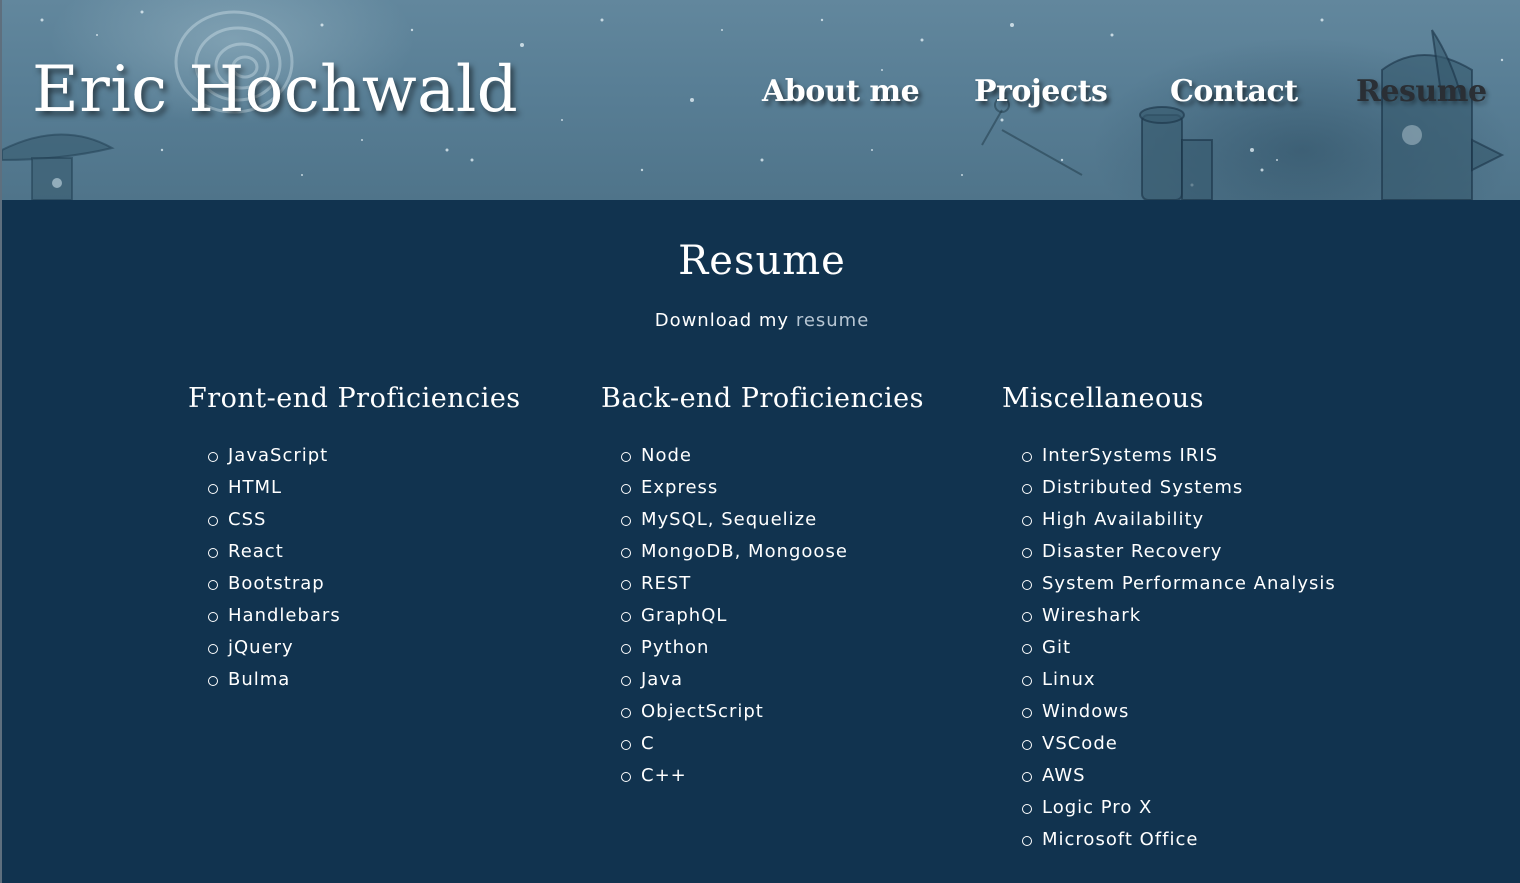 The width and height of the screenshot is (1520, 883). I want to click on list-item: VSCode, so click(1179, 744).